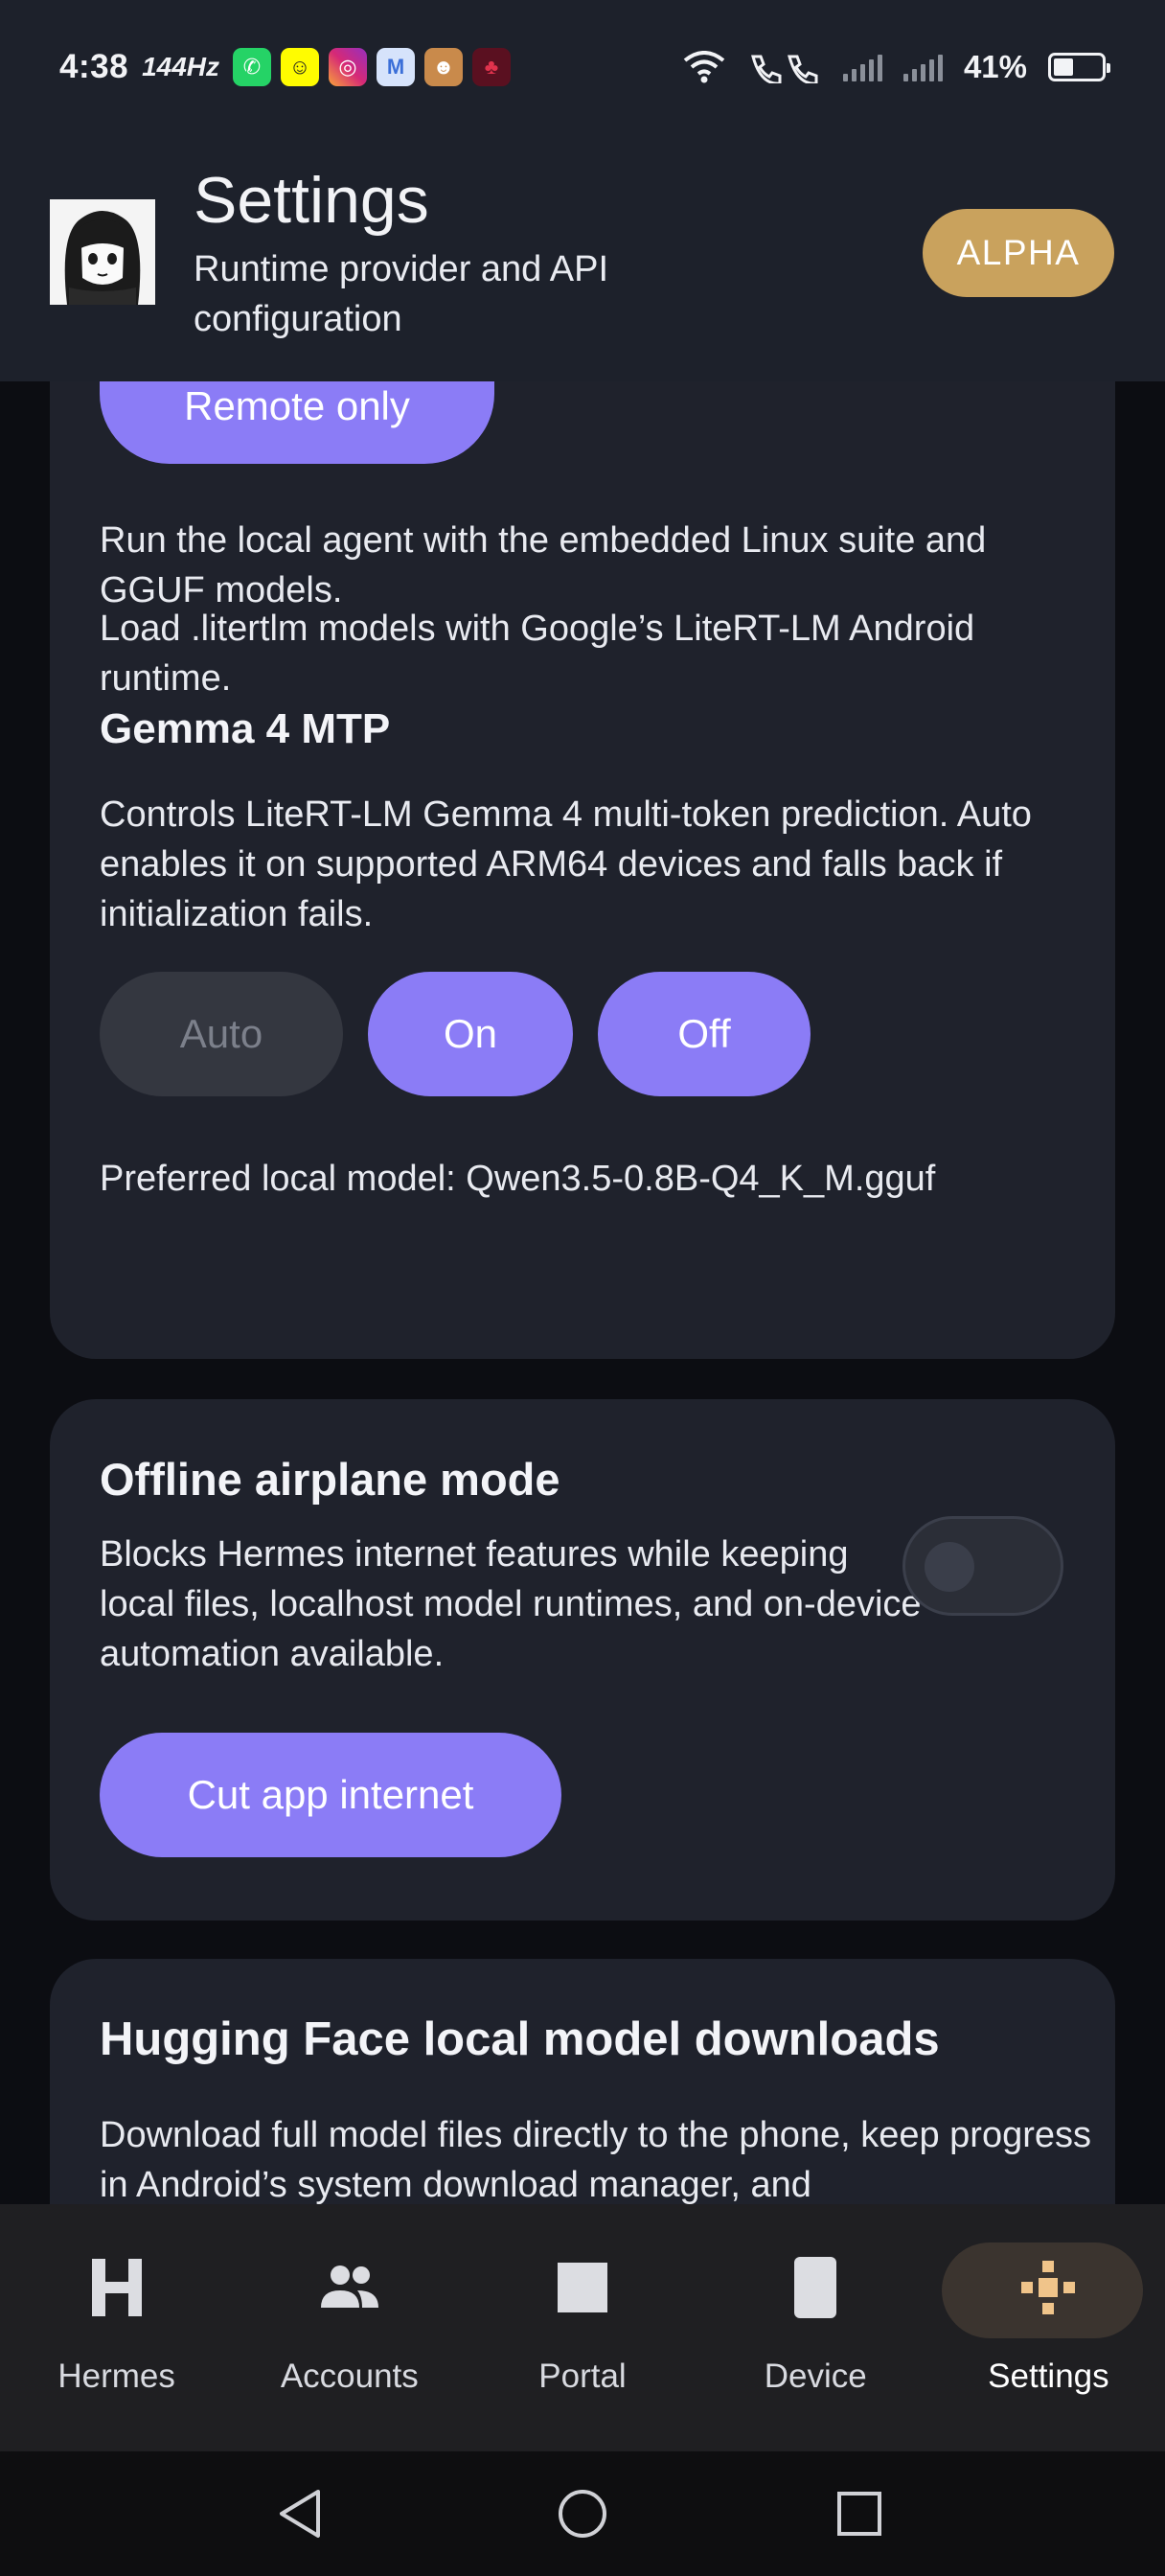 This screenshot has height=2576, width=1165. I want to click on page-subtitle: Runtime provider and API configuration, so click(401, 294).